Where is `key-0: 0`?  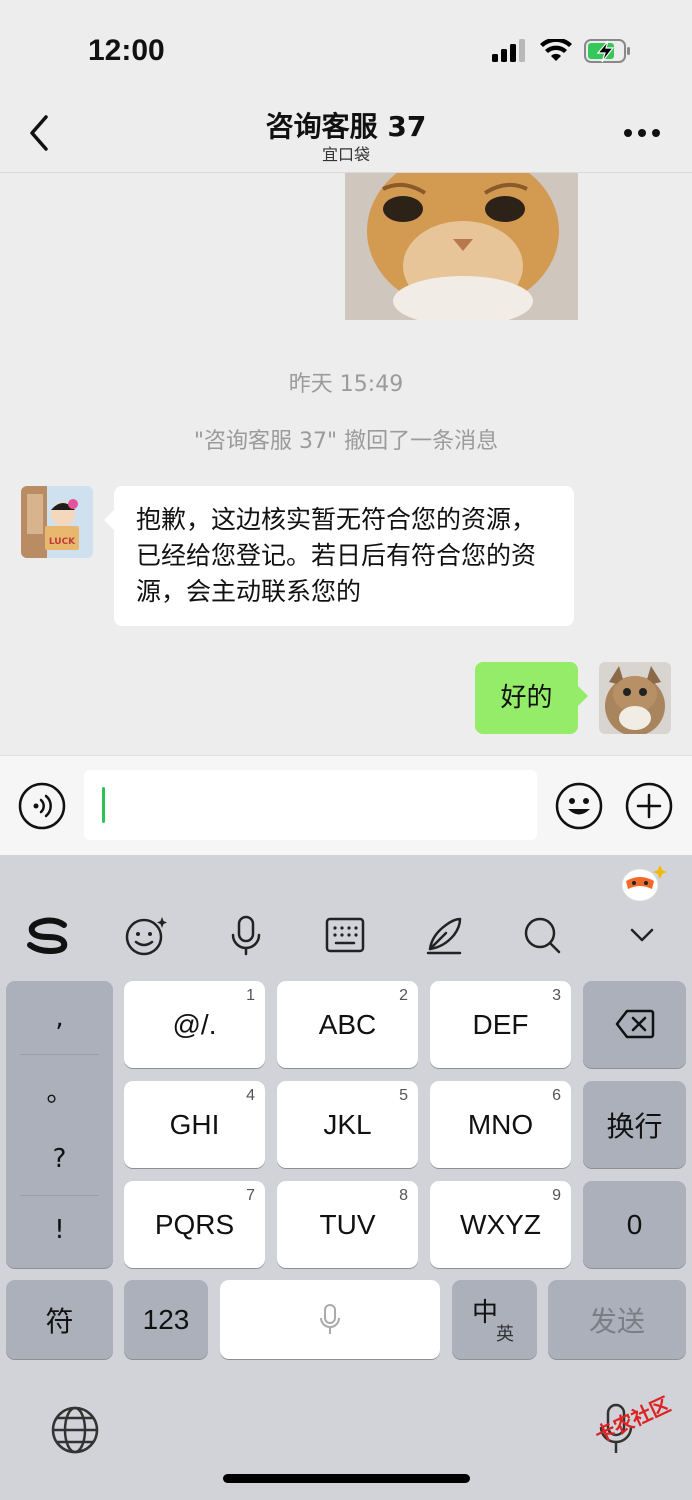 key-0: 0 is located at coordinates (634, 1224).